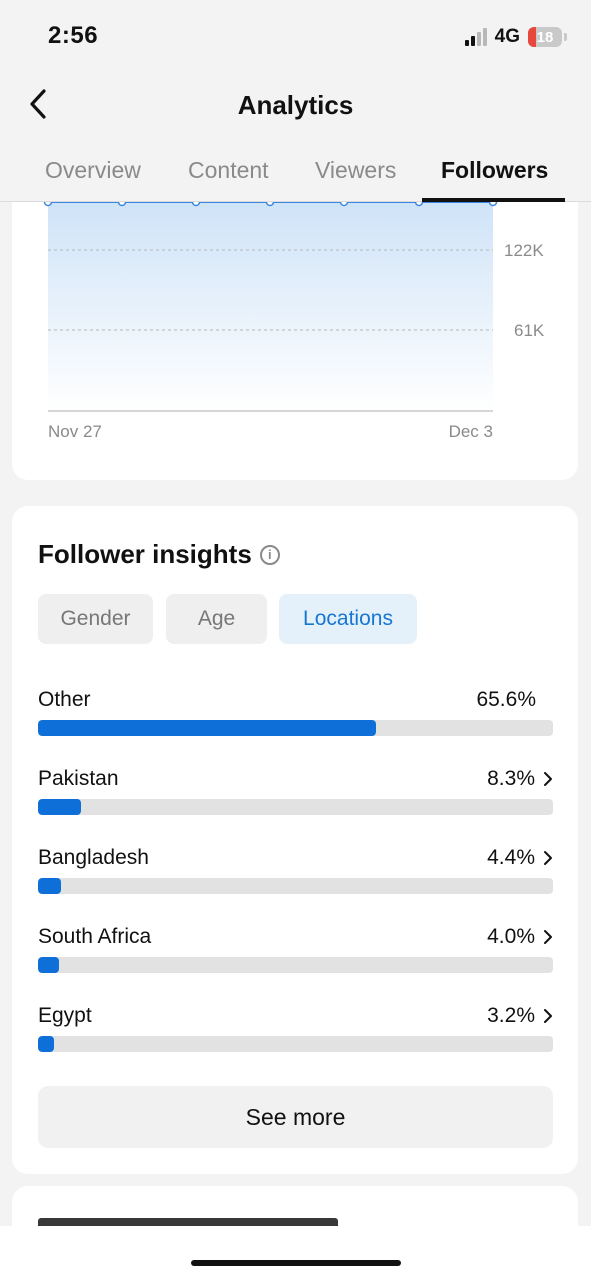  Describe the element at coordinates (295, 718) in the screenshot. I see `location-row-other: Other 65.6%` at that location.